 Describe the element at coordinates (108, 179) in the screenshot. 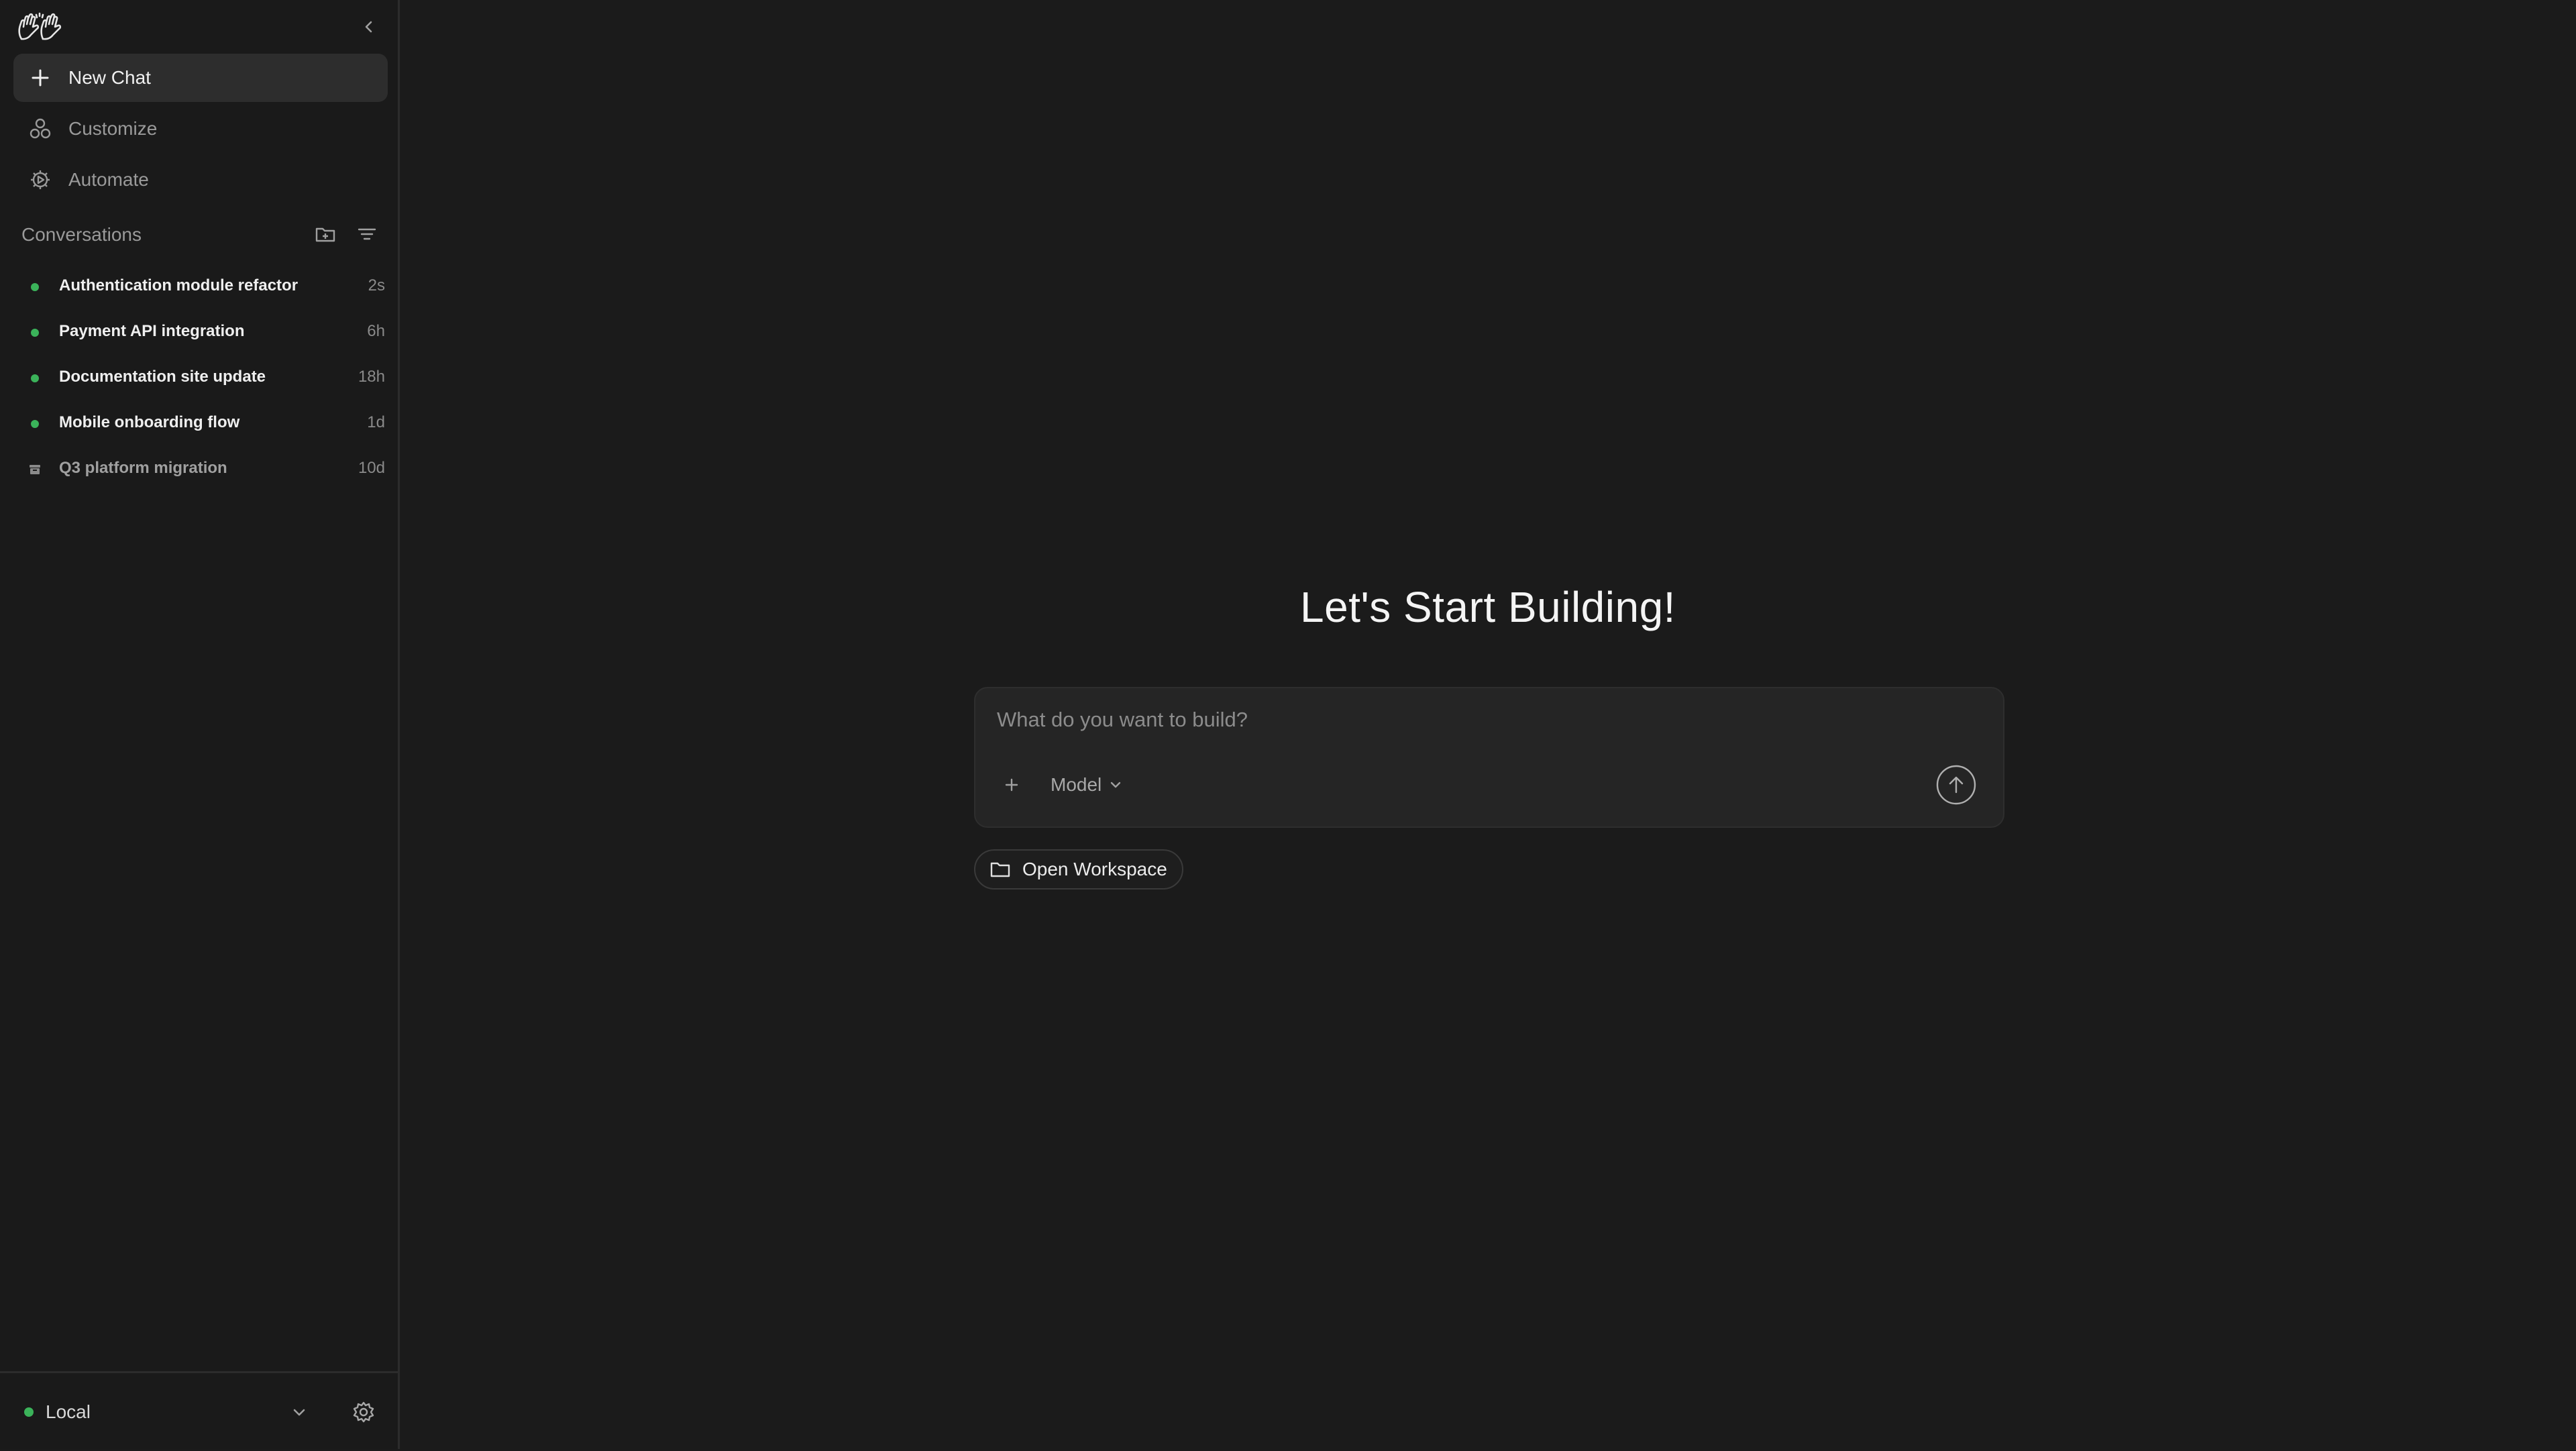

I see `automate-label: Automate` at that location.